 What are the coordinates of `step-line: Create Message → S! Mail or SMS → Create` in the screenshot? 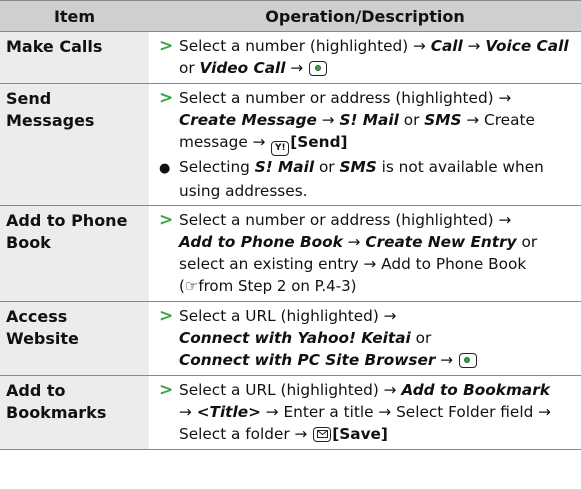 It's located at (357, 120).